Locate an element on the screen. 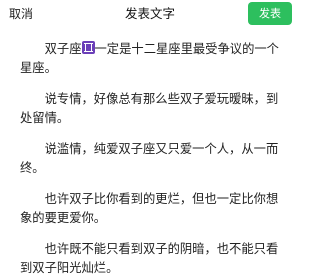 This screenshot has height=278, width=320. post-paragraph-5: 也许既不能只看到双子的阴暗，也不能只看到双子阳光灿烂。 is located at coordinates (149, 258).